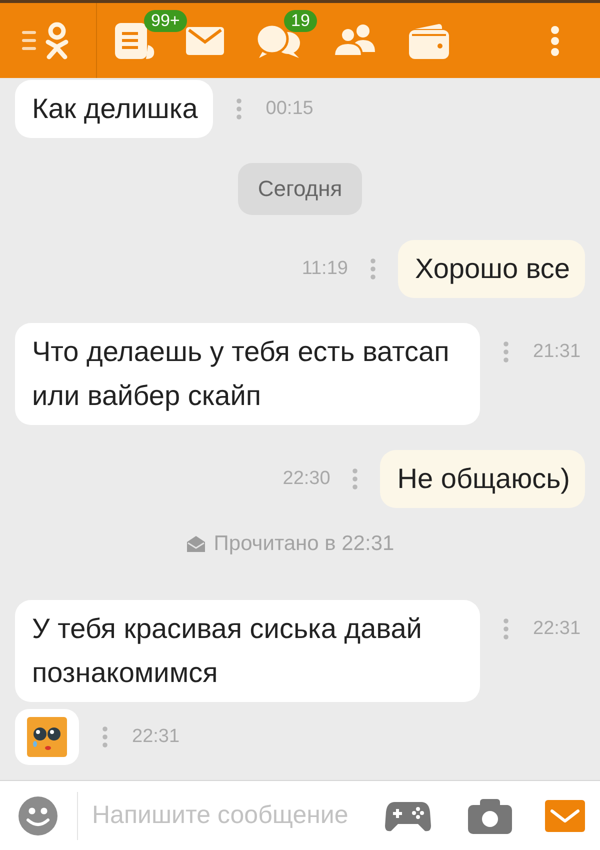 The width and height of the screenshot is (600, 850). I want to click on people-icon, so click(355, 40).